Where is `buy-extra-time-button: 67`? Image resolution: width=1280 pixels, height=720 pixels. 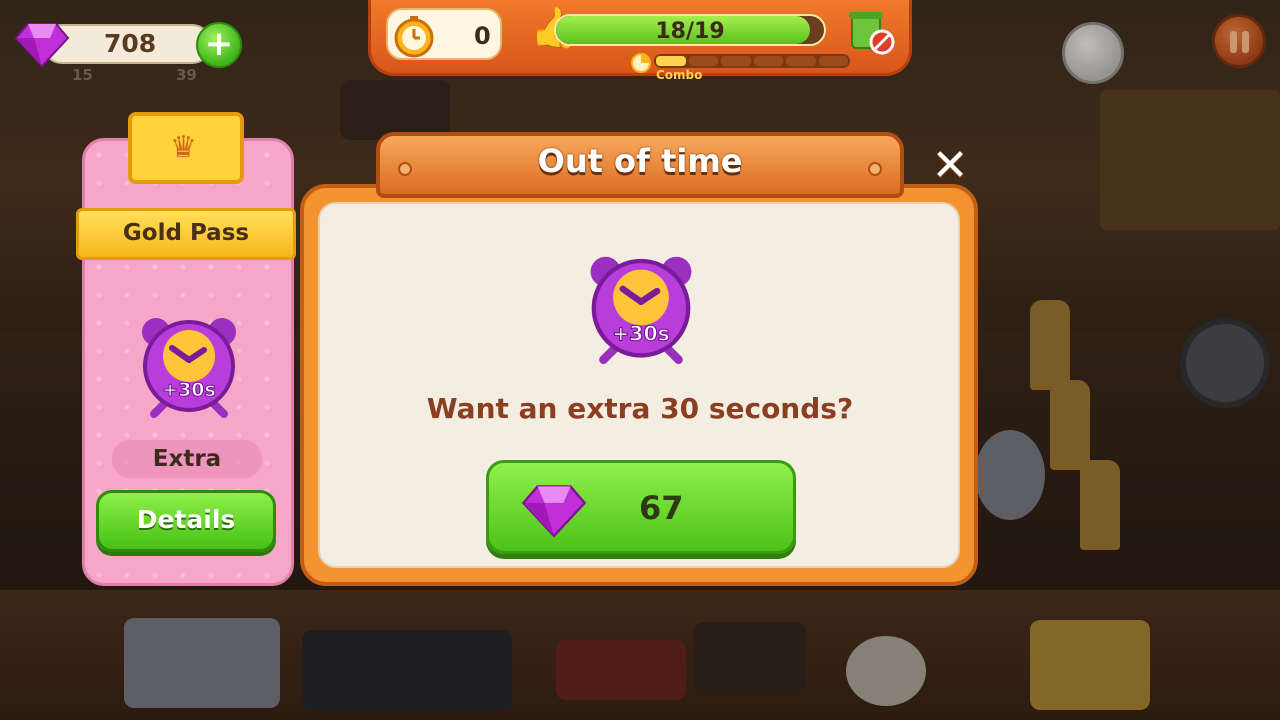
buy-extra-time-button: 67 is located at coordinates (641, 507).